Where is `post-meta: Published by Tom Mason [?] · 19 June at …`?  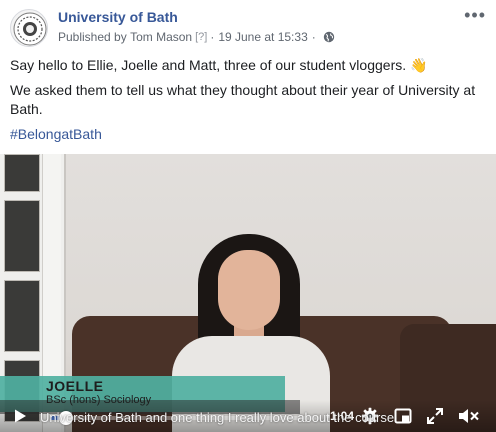 post-meta: Published by Tom Mason [?] · 19 June at … is located at coordinates (196, 37).